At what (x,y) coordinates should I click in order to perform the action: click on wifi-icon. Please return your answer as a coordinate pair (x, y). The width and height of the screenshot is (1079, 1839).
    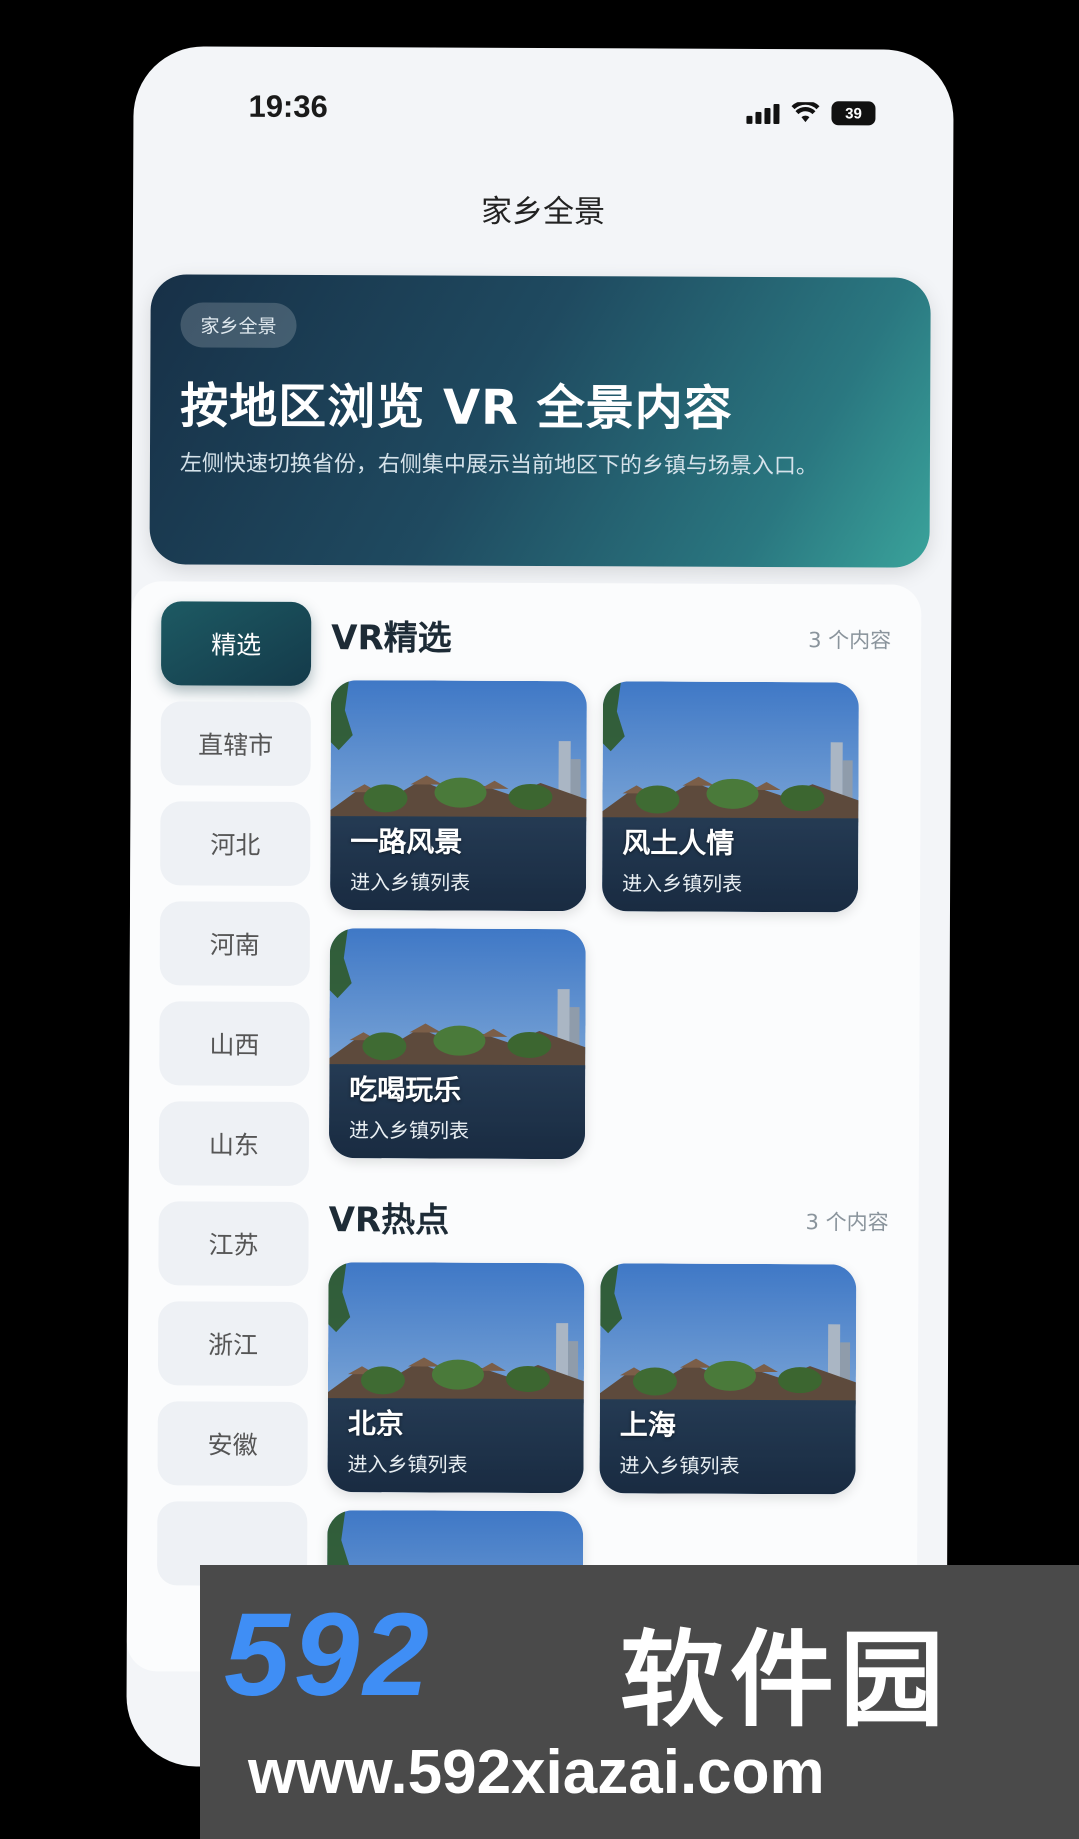
    Looking at the image, I should click on (805, 112).